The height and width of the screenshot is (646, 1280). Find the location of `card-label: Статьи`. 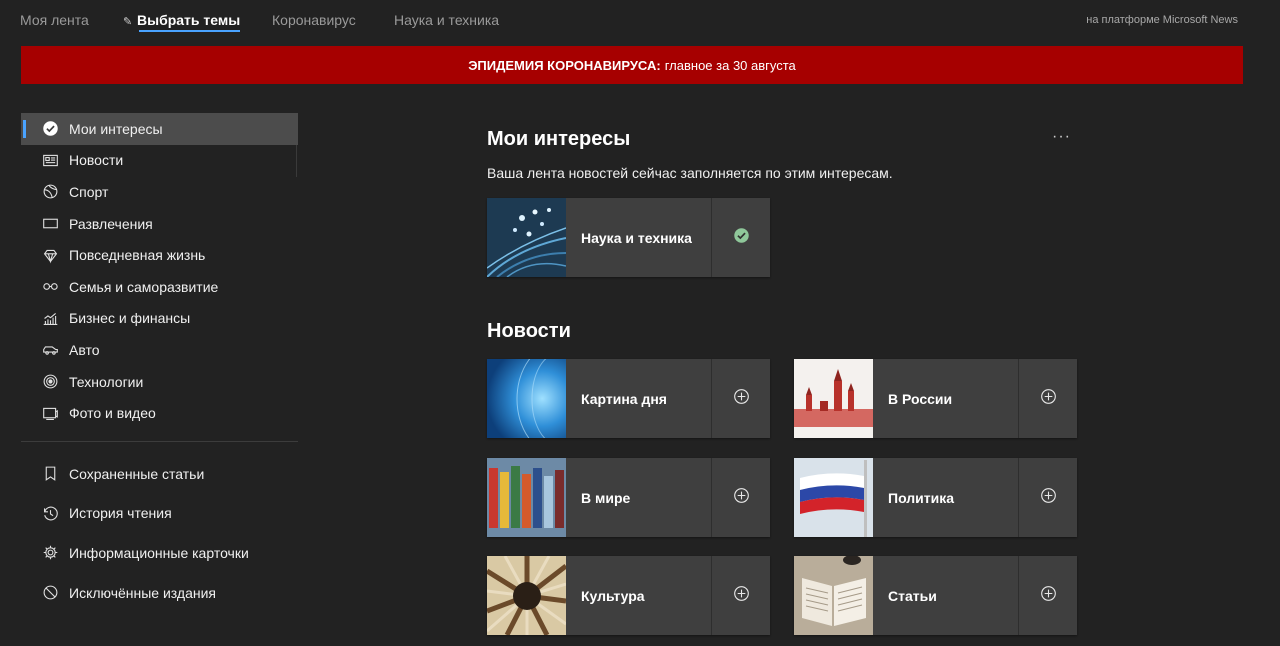

card-label: Статьи is located at coordinates (912, 595).